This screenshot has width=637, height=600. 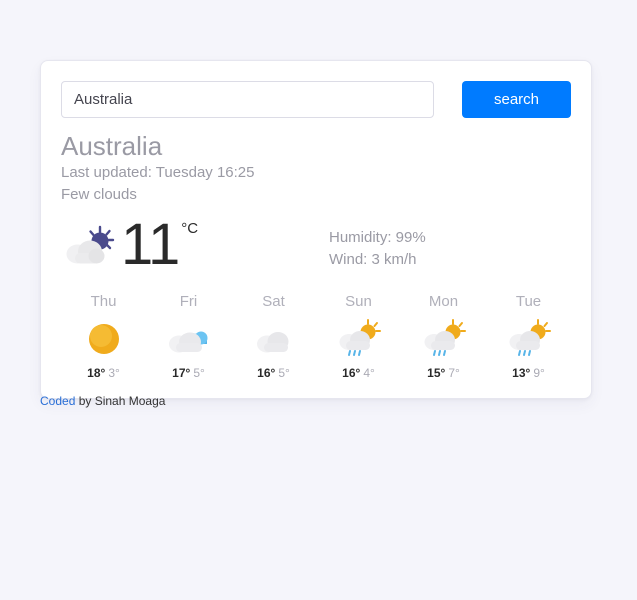 I want to click on weather-description: Few clouds, so click(x=99, y=194).